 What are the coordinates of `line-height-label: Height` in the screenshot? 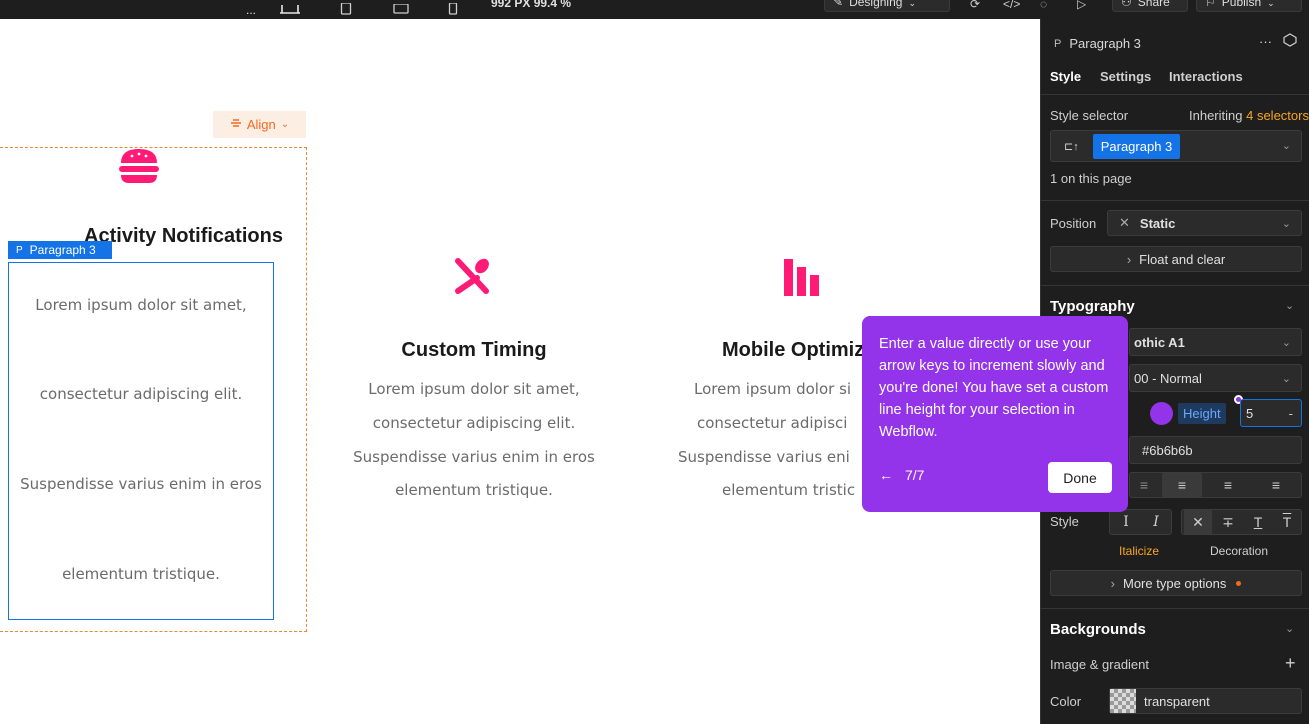 It's located at (1202, 413).